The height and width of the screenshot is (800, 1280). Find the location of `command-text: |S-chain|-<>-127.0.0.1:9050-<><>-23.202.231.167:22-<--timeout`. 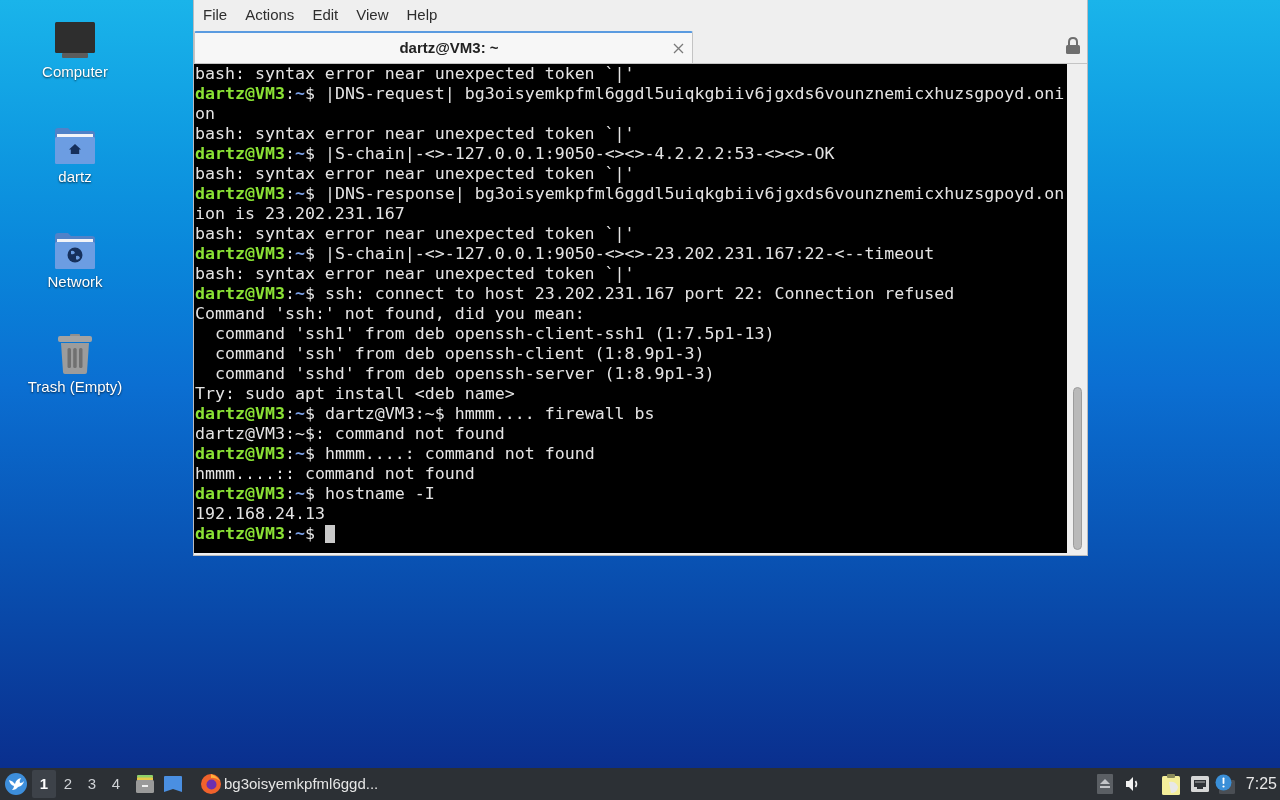

command-text: |S-chain|-<>-127.0.0.1:9050-<><>-23.202.231.167:22-<--timeout is located at coordinates (629, 254).